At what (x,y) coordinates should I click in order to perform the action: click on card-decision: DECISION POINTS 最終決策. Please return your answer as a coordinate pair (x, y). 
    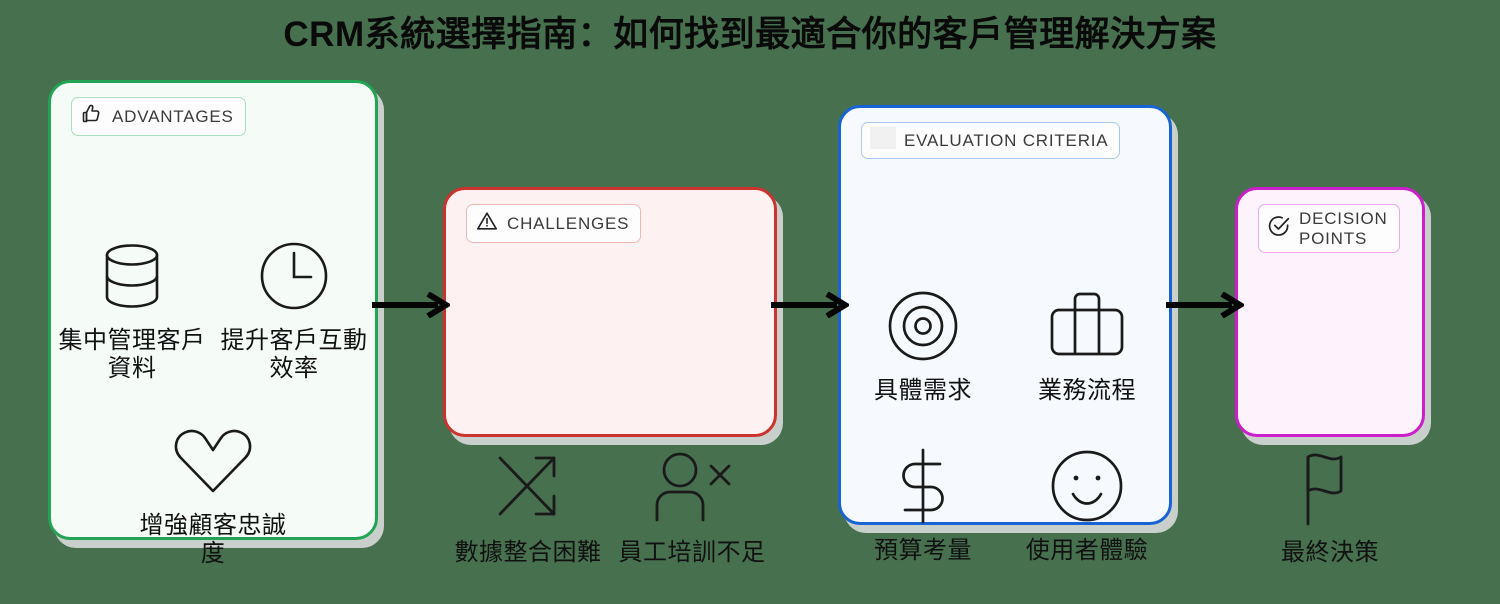
    Looking at the image, I should click on (1330, 376).